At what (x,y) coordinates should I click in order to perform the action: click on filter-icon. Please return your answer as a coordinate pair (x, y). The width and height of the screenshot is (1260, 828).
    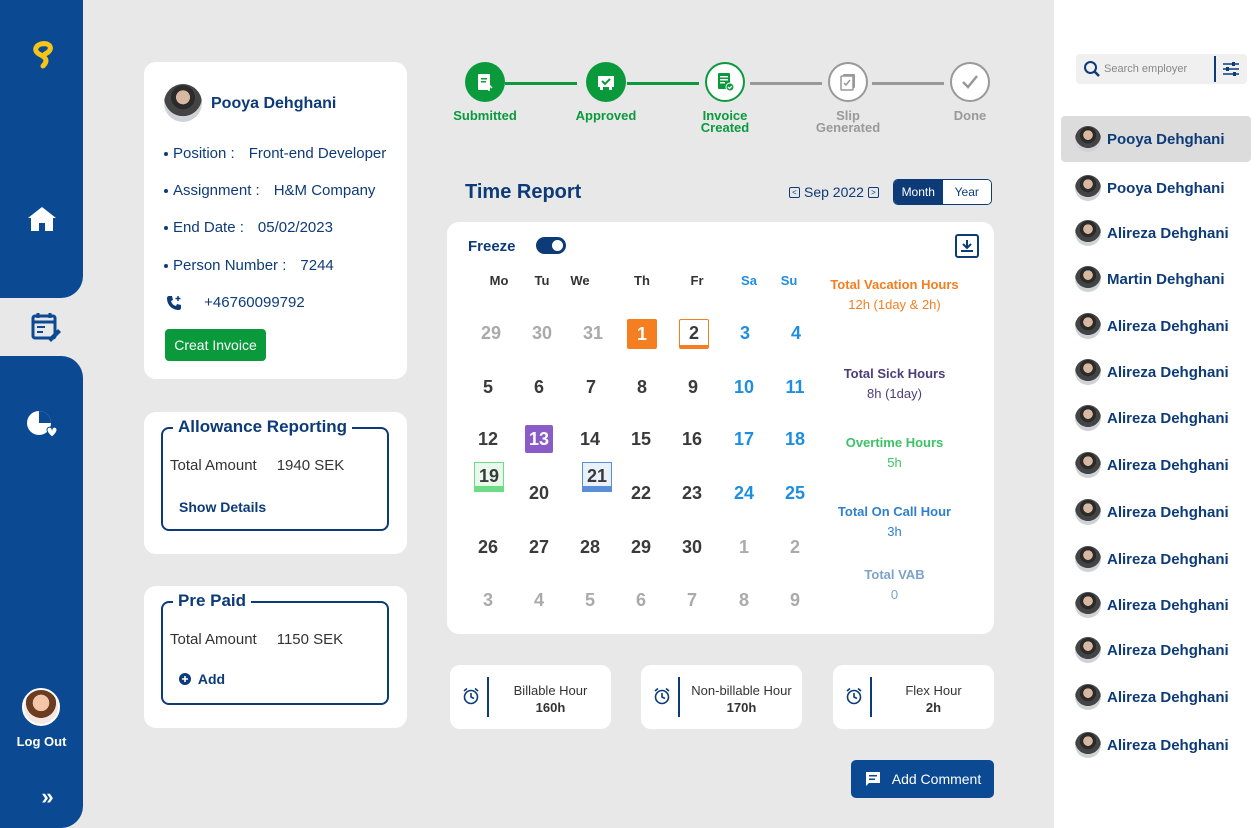
    Looking at the image, I should click on (1231, 69).